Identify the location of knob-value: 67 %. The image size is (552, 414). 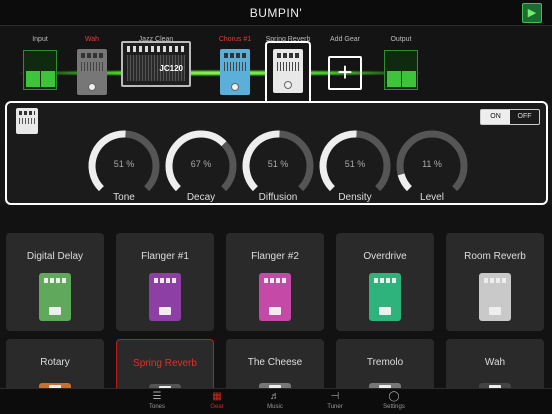
(201, 164).